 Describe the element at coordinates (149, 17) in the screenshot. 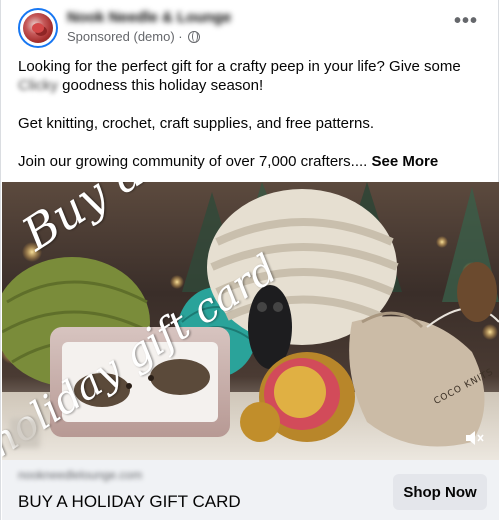

I see `page-name: Nook Needle & Lounge` at that location.